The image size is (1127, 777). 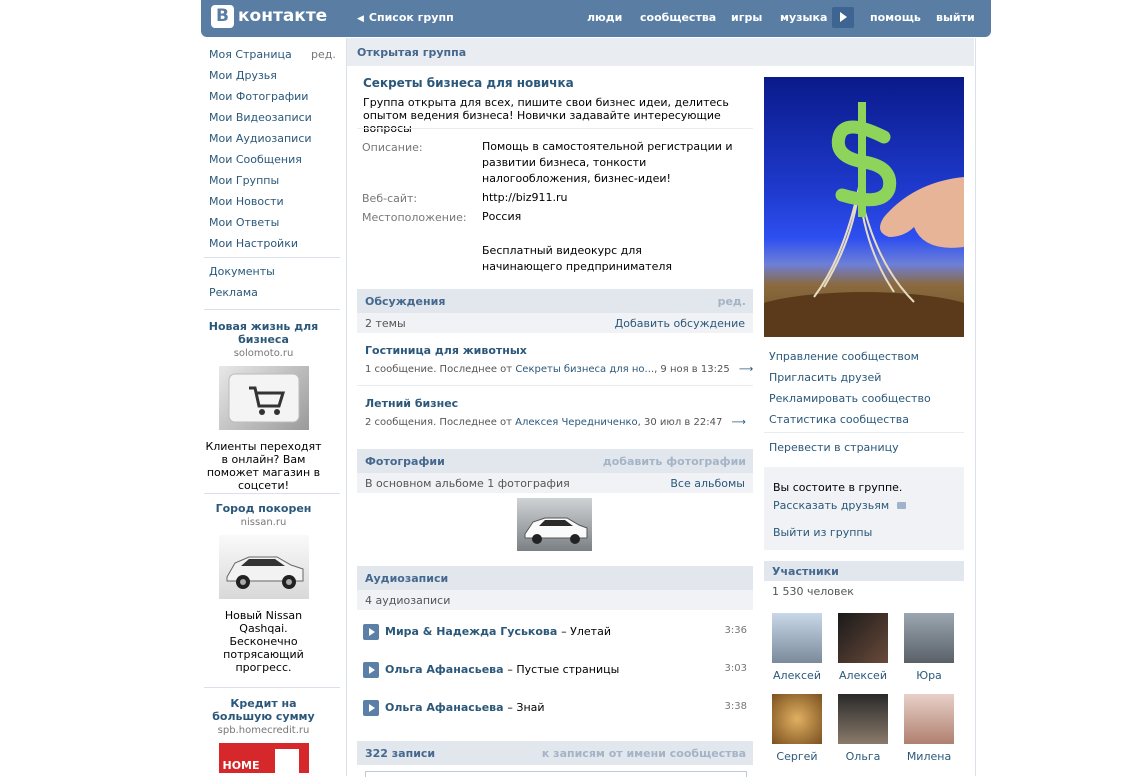 I want to click on sidebar-item-messages: Мои Сообщения, so click(x=255, y=159).